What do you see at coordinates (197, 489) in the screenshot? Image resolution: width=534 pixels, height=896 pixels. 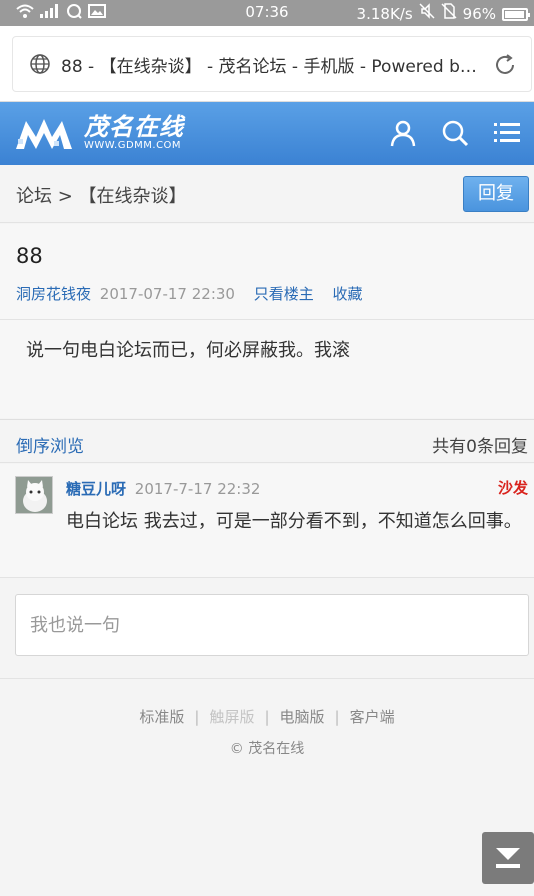 I see `reply-date: 2017-7-17 22:32` at bounding box center [197, 489].